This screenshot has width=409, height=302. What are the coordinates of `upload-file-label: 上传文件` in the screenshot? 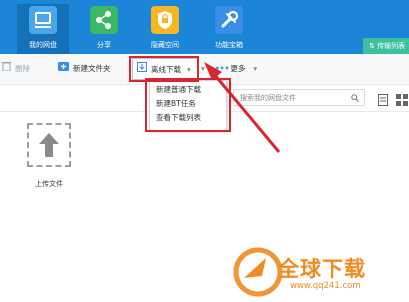 It's located at (49, 184).